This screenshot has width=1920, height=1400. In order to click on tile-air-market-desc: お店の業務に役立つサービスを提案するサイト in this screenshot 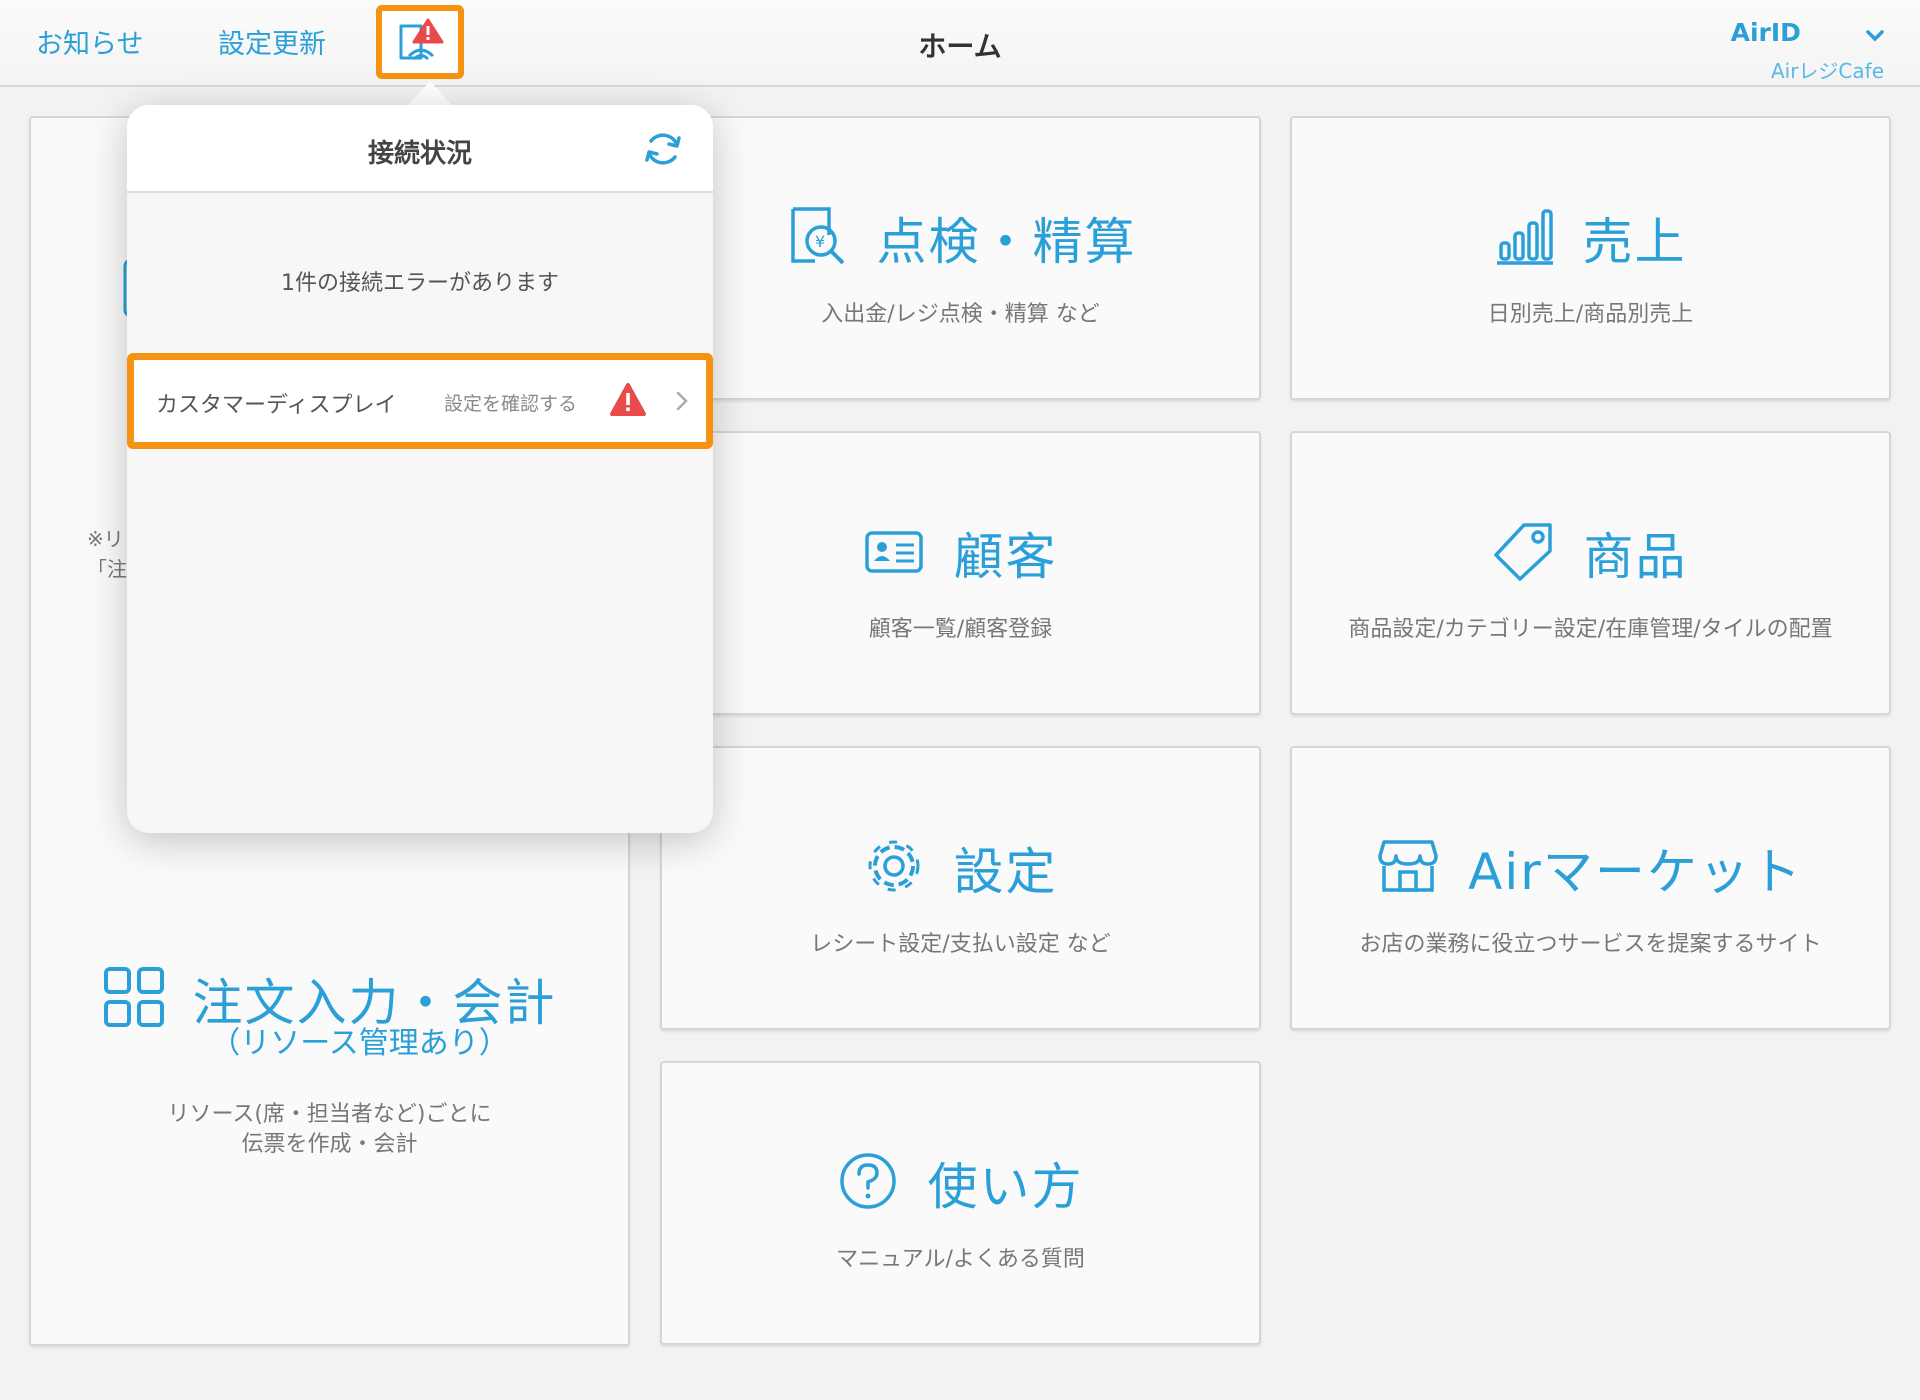, I will do `click(1590, 944)`.